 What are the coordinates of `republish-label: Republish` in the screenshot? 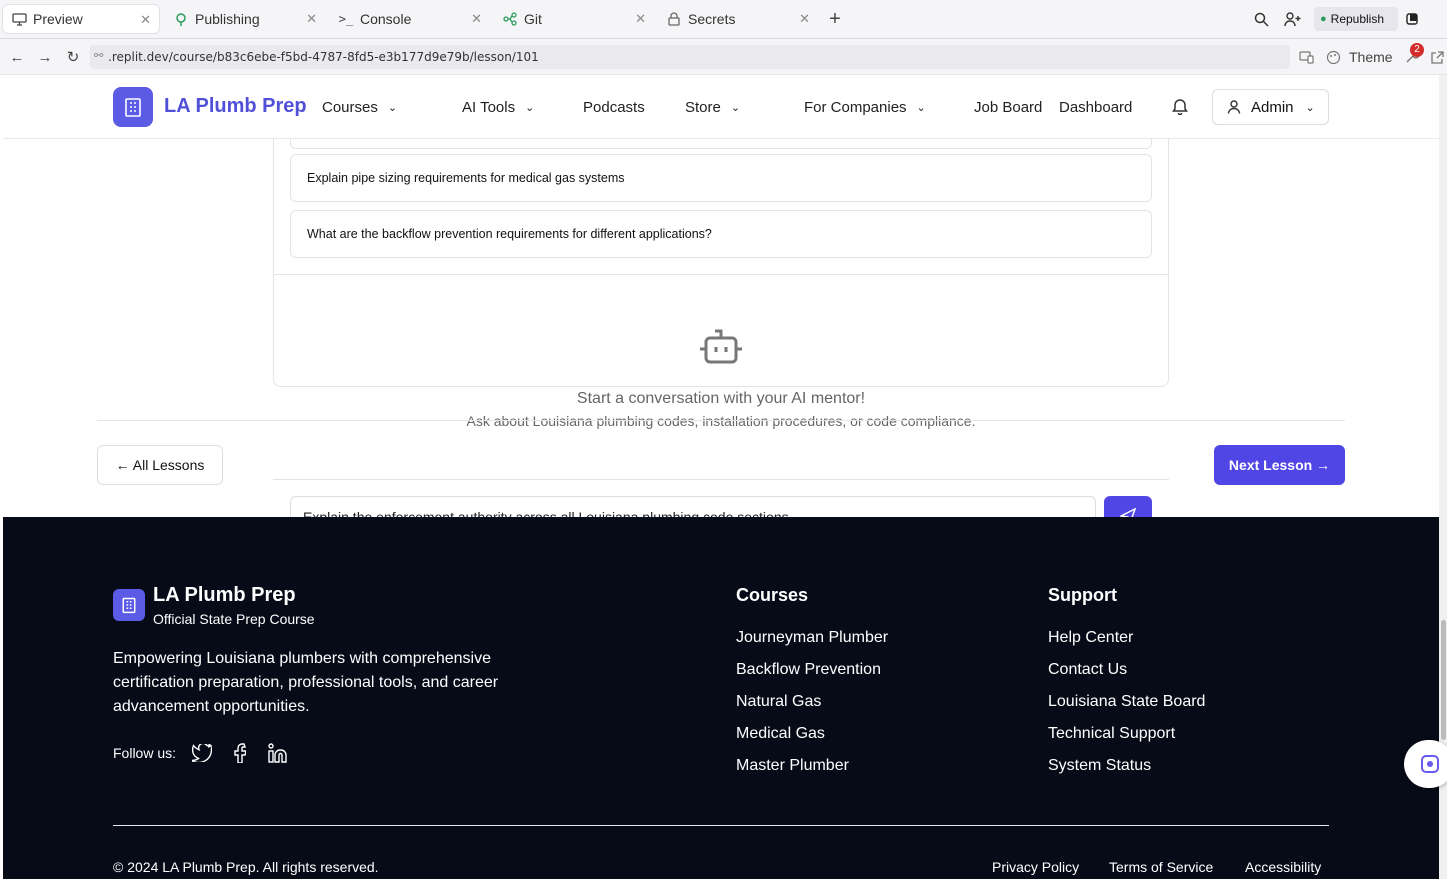 It's located at (1357, 19).